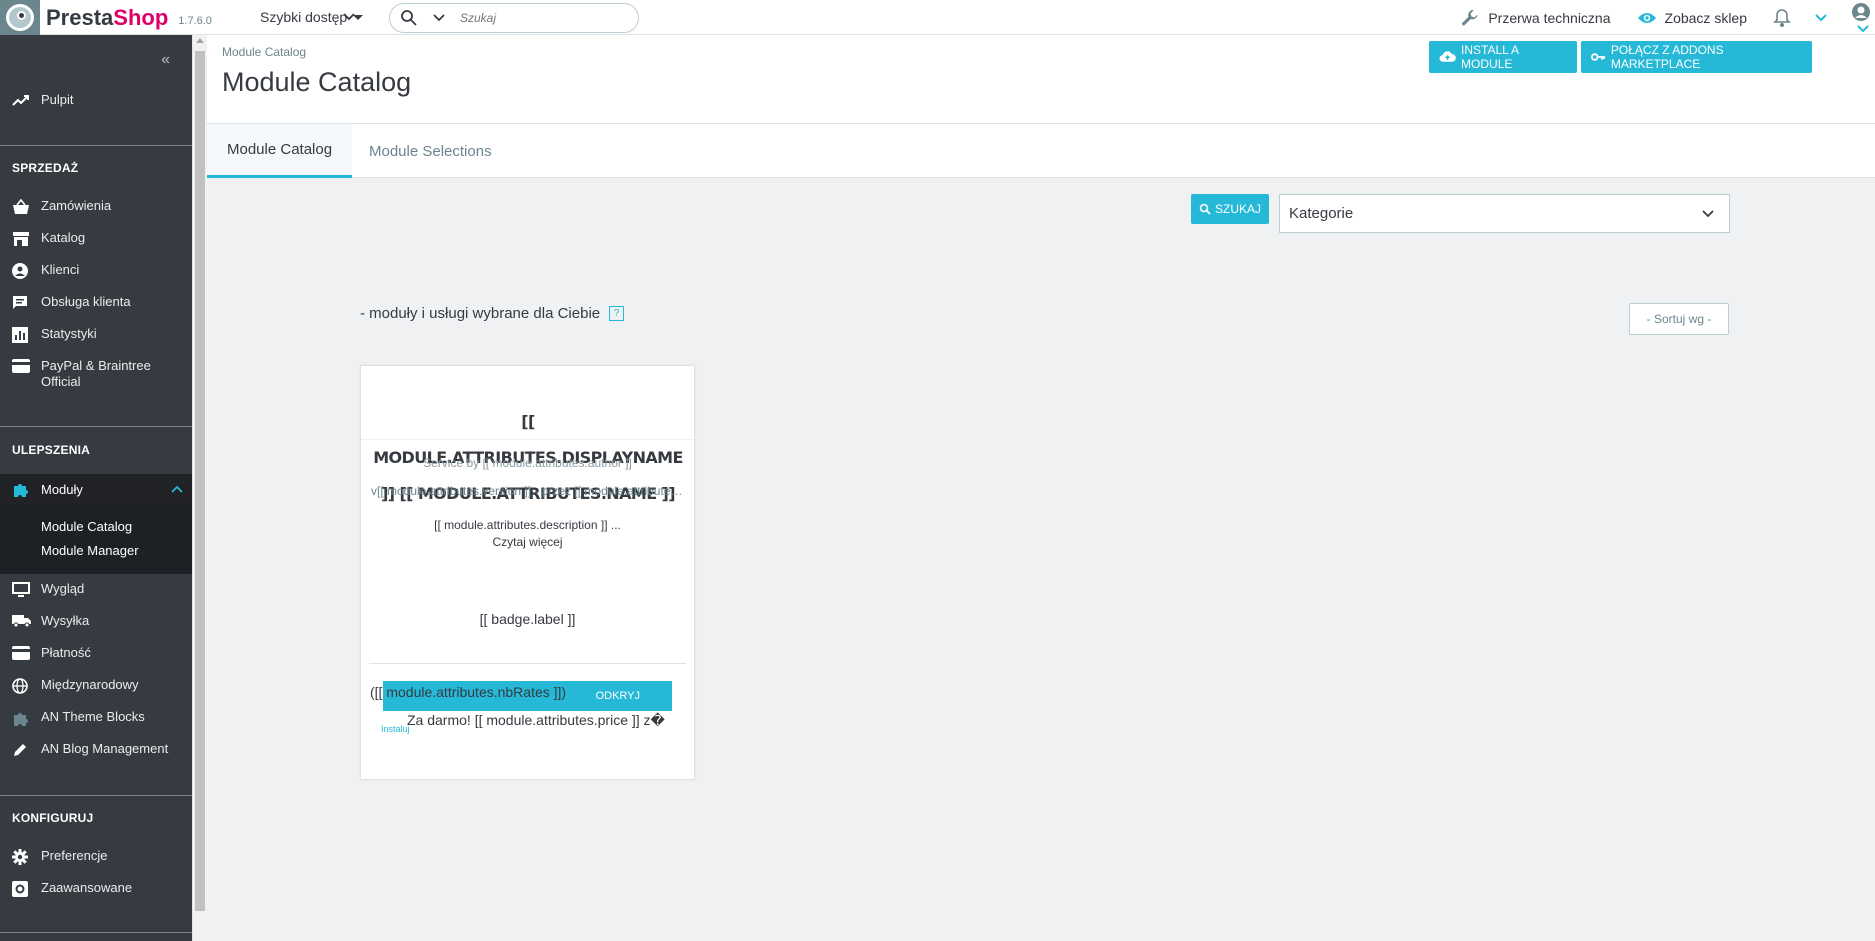 This screenshot has height=941, width=1875. Describe the element at coordinates (96, 334) in the screenshot. I see `sidebar-item-statystyki: Statystyki` at that location.